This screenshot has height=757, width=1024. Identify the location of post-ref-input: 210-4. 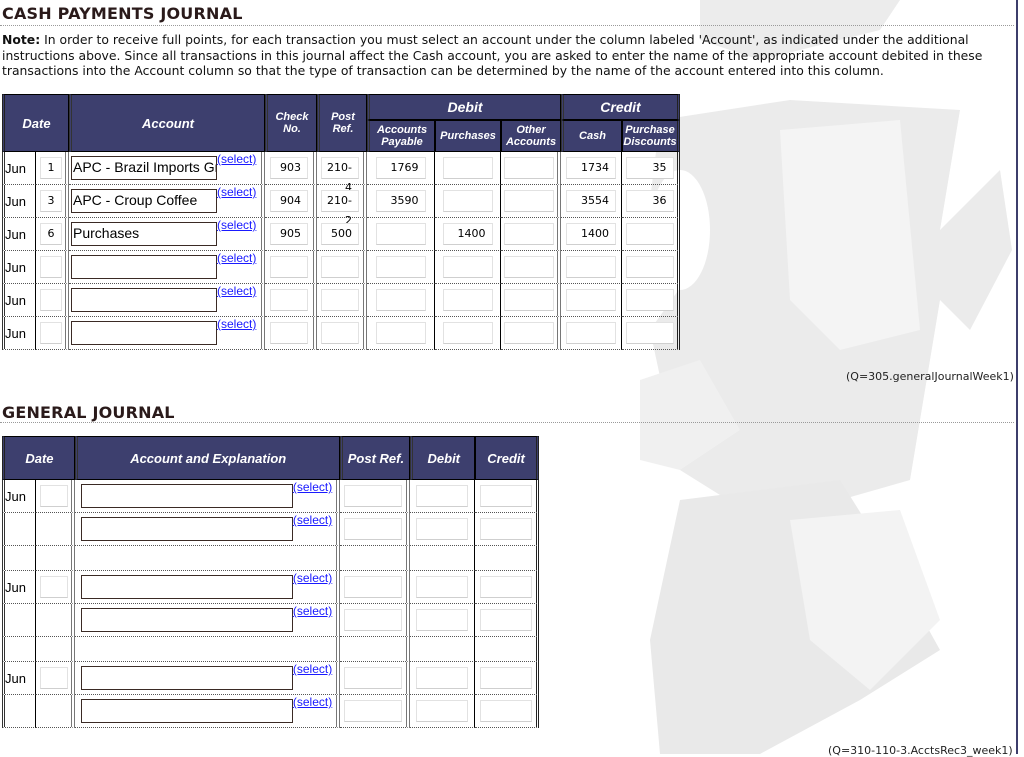
(340, 175).